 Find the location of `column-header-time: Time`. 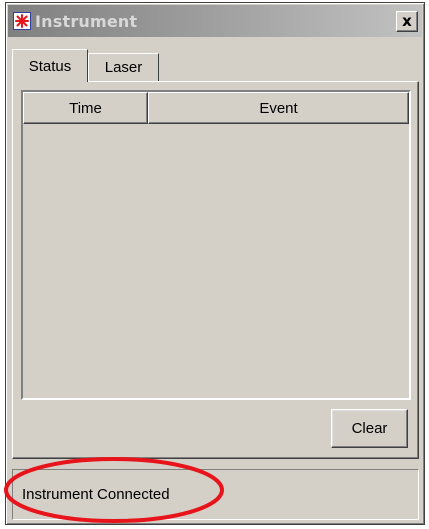

column-header-time: Time is located at coordinates (85, 108).